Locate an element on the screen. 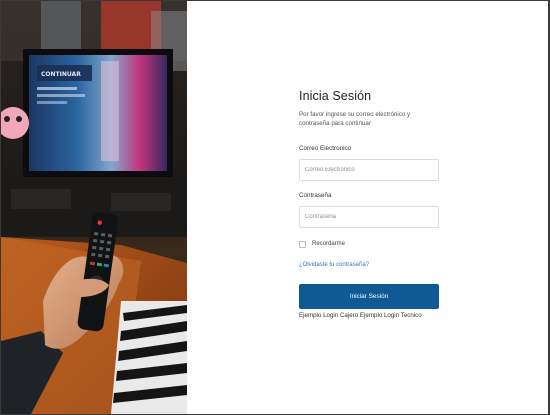 This screenshot has height=415, width=550. email-field is located at coordinates (369, 170).